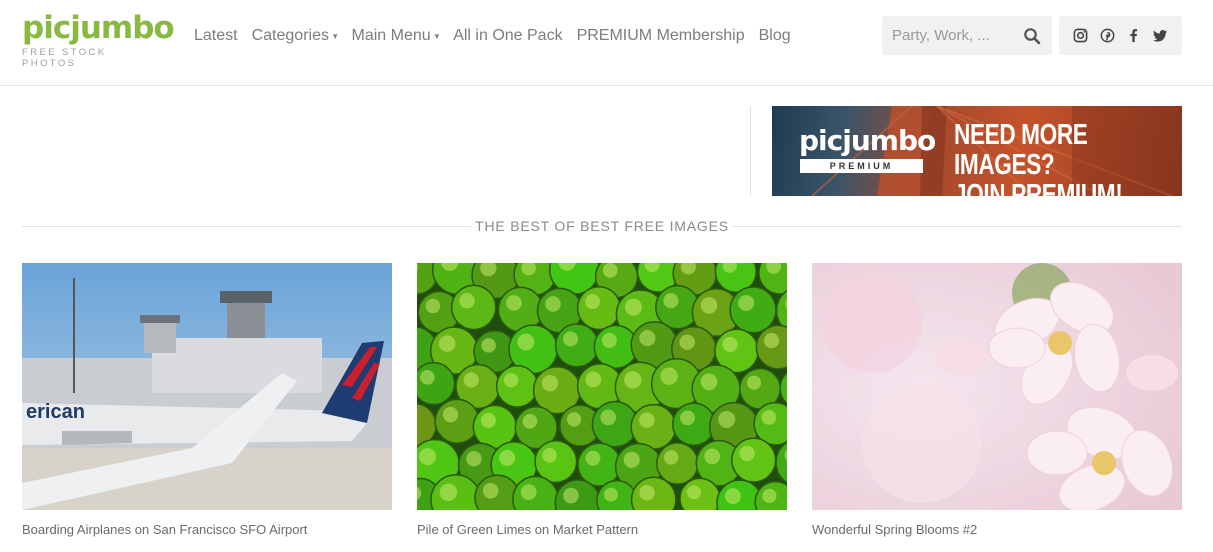 The height and width of the screenshot is (552, 1213). I want to click on banner-cta: NEED MORE IMAGES? JOIN PREMIUM!, so click(1043, 158).